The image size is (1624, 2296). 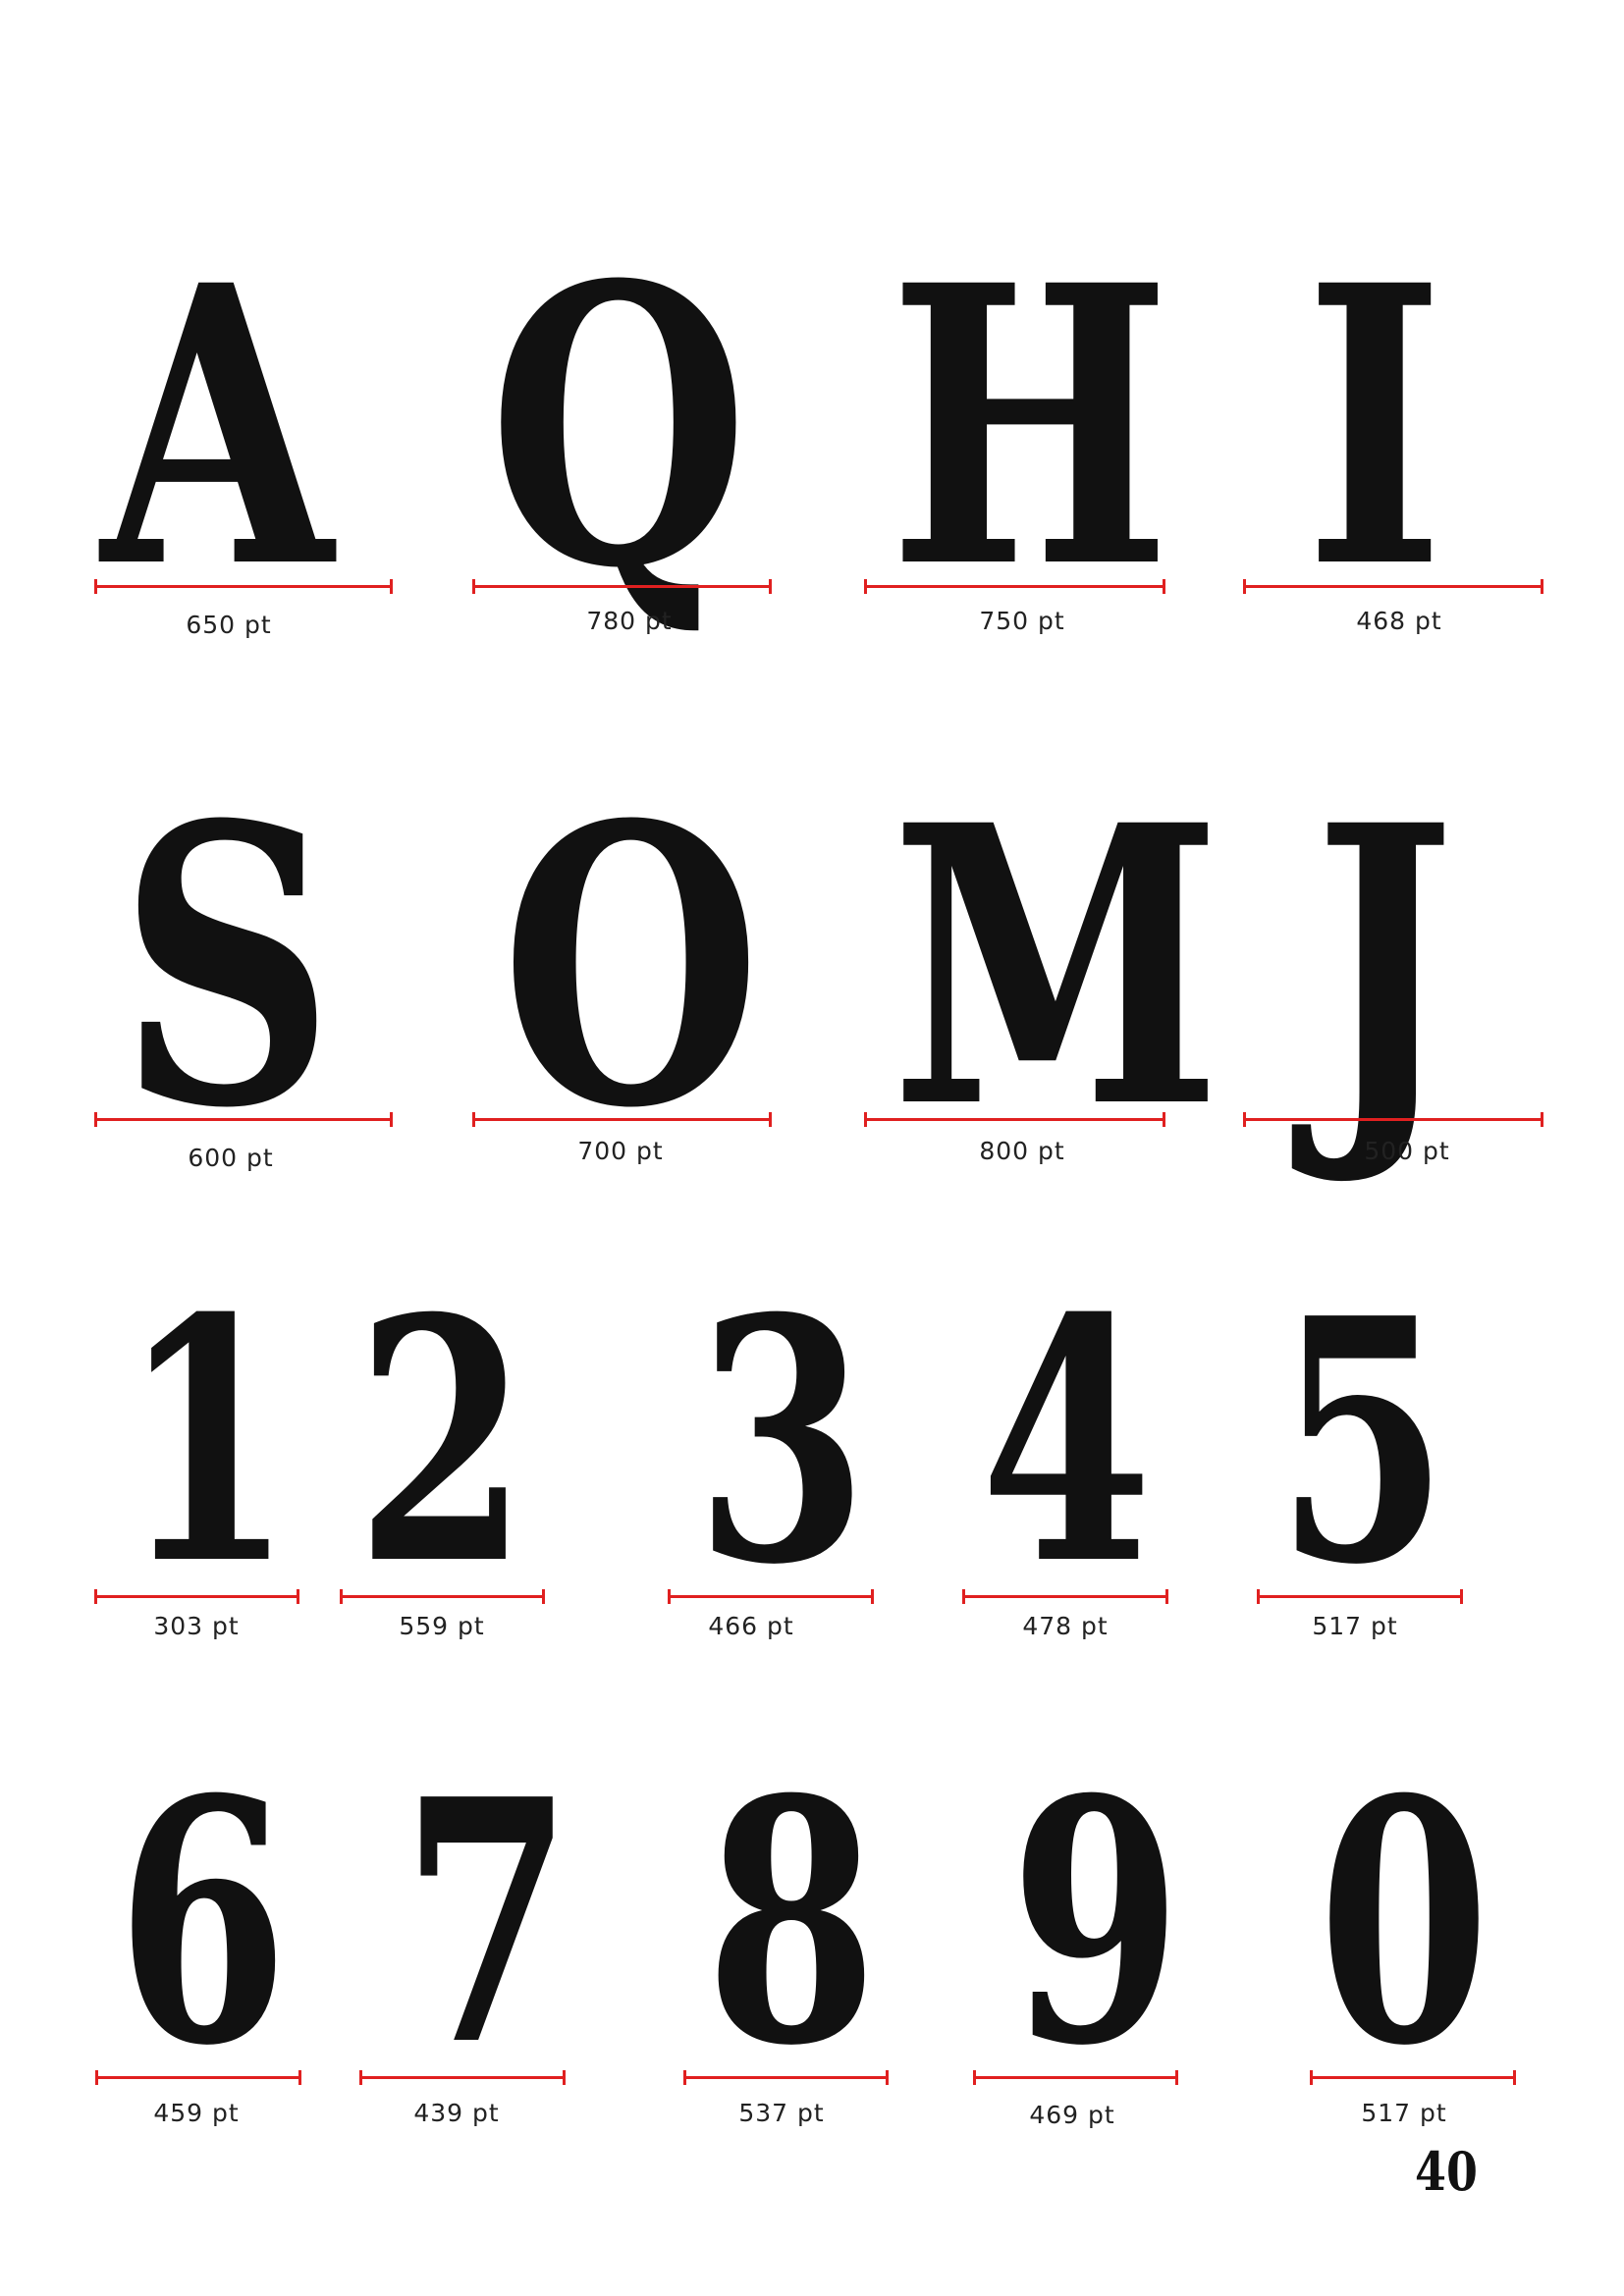 I want to click on width-label: 600 pt, so click(x=231, y=1158).